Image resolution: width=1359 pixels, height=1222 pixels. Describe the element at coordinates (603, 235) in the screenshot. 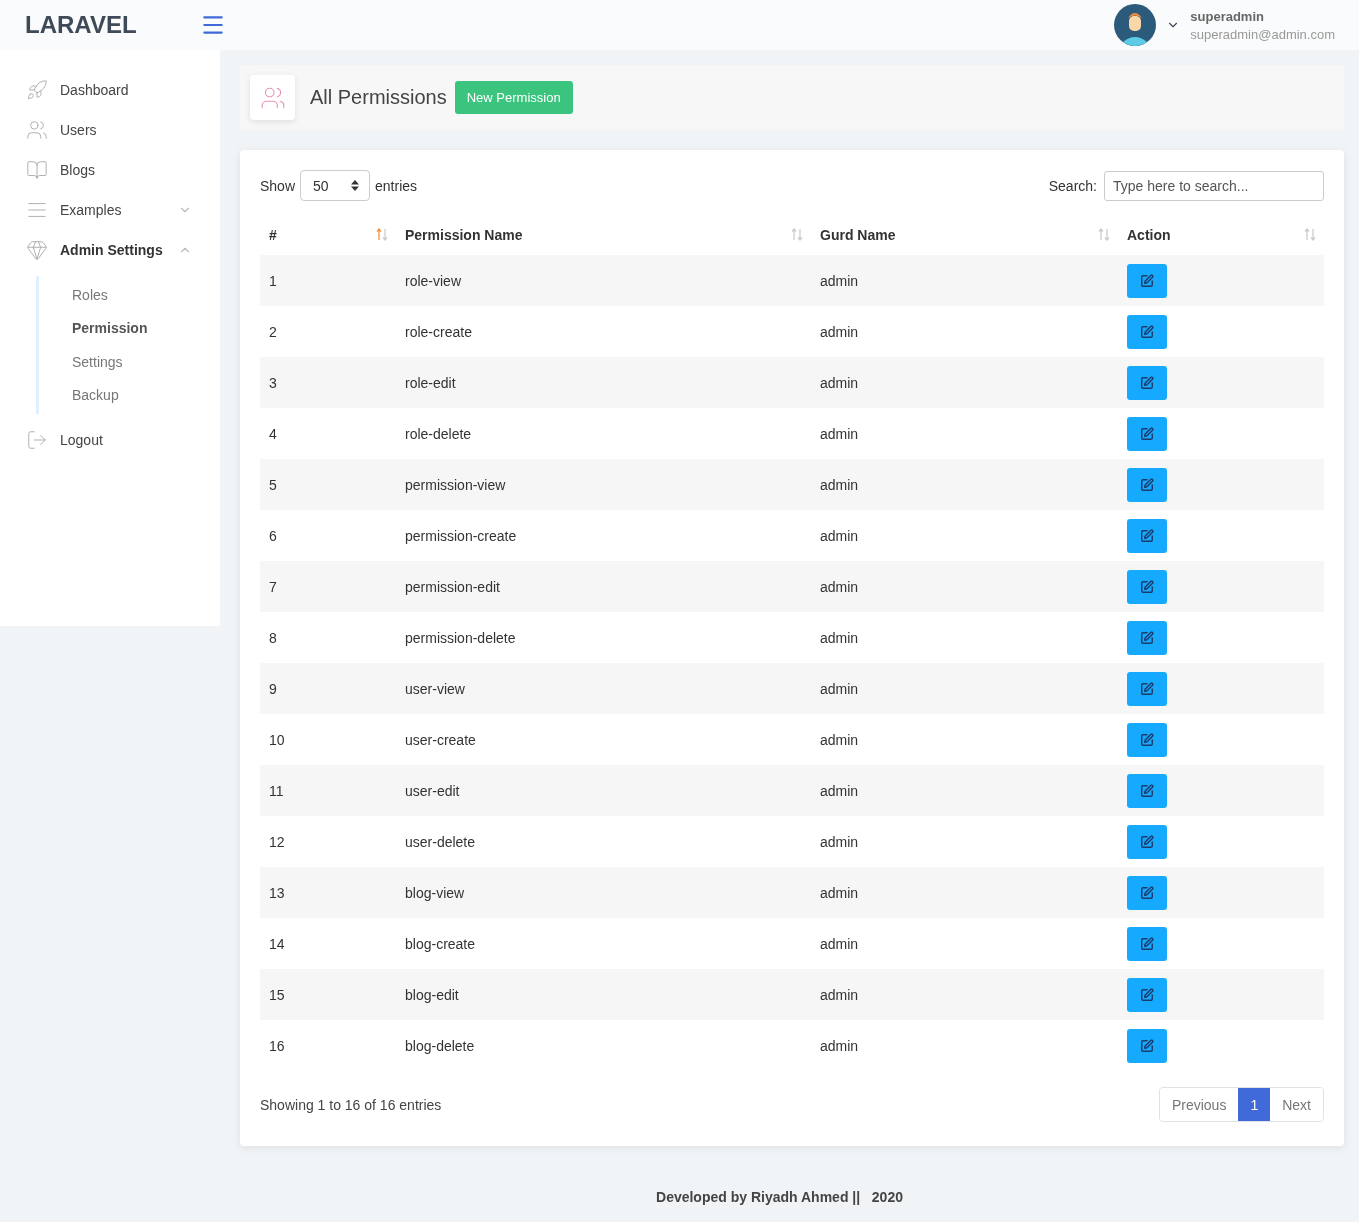

I see `column-header: Permission Name` at that location.